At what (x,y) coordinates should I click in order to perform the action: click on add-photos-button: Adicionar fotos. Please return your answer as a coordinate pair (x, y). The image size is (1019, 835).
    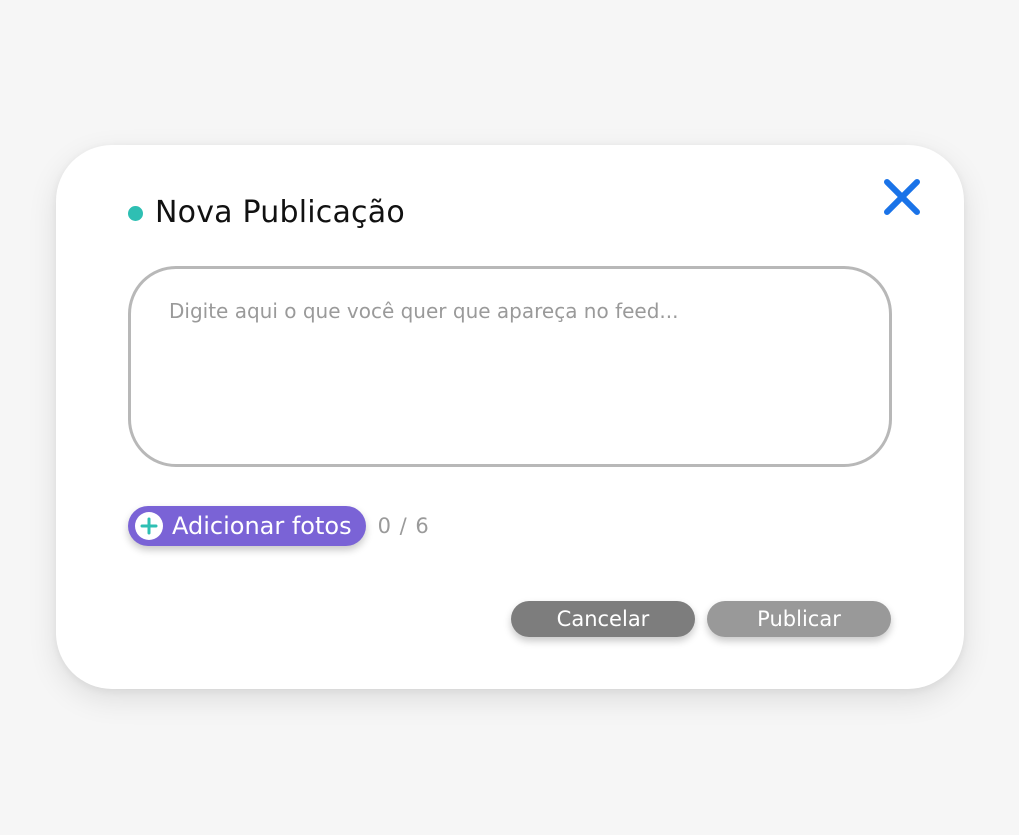
    Looking at the image, I should click on (247, 526).